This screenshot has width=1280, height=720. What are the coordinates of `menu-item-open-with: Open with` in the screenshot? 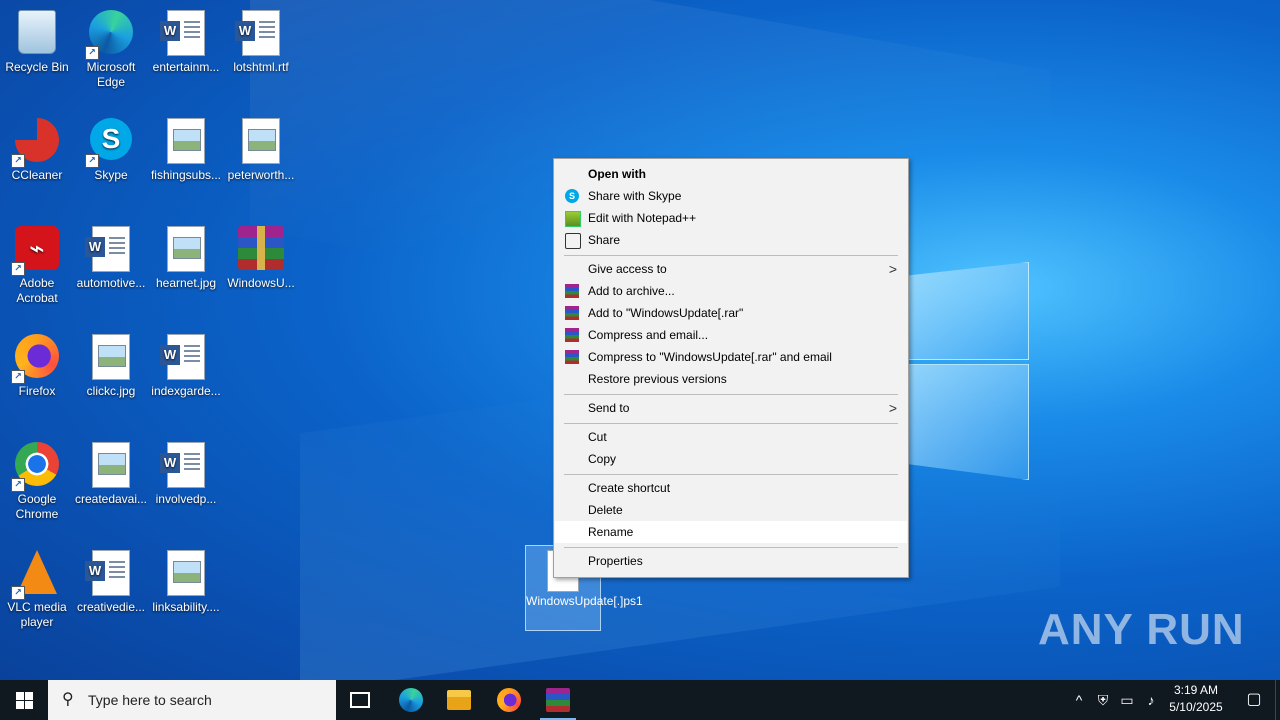 It's located at (731, 174).